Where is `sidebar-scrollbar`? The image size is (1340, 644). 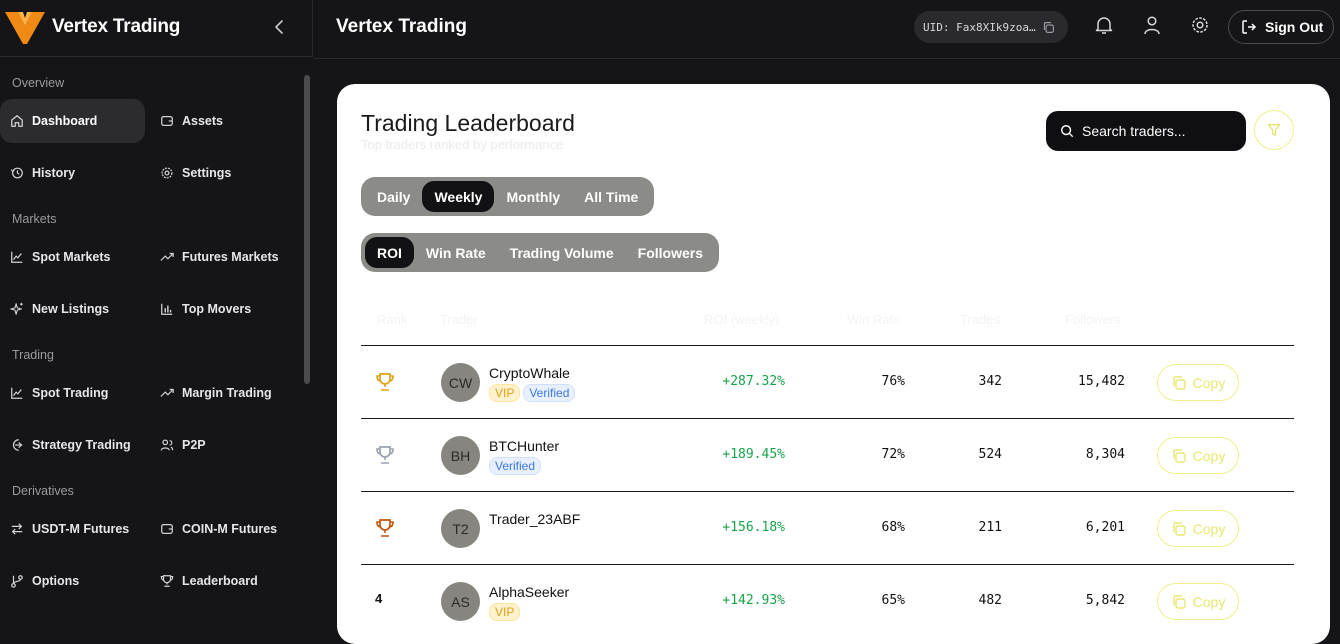
sidebar-scrollbar is located at coordinates (307, 229).